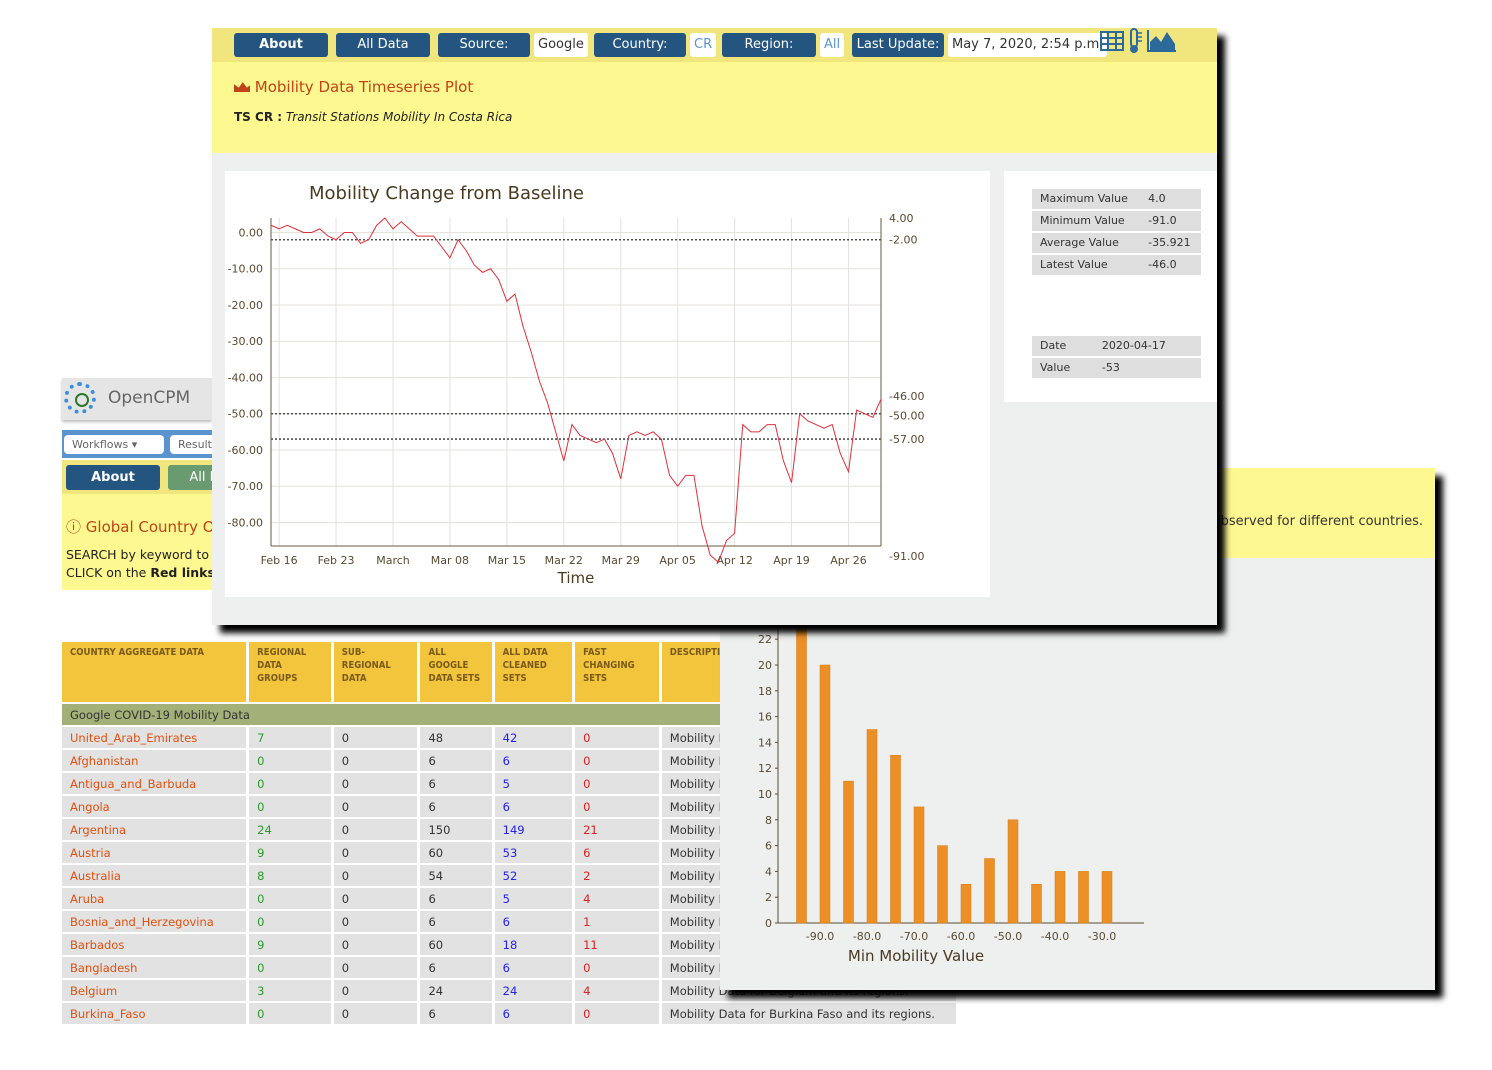 The width and height of the screenshot is (1492, 1070). Describe the element at coordinates (533, 852) in the screenshot. I see `cleaned-sets-link: 53` at that location.